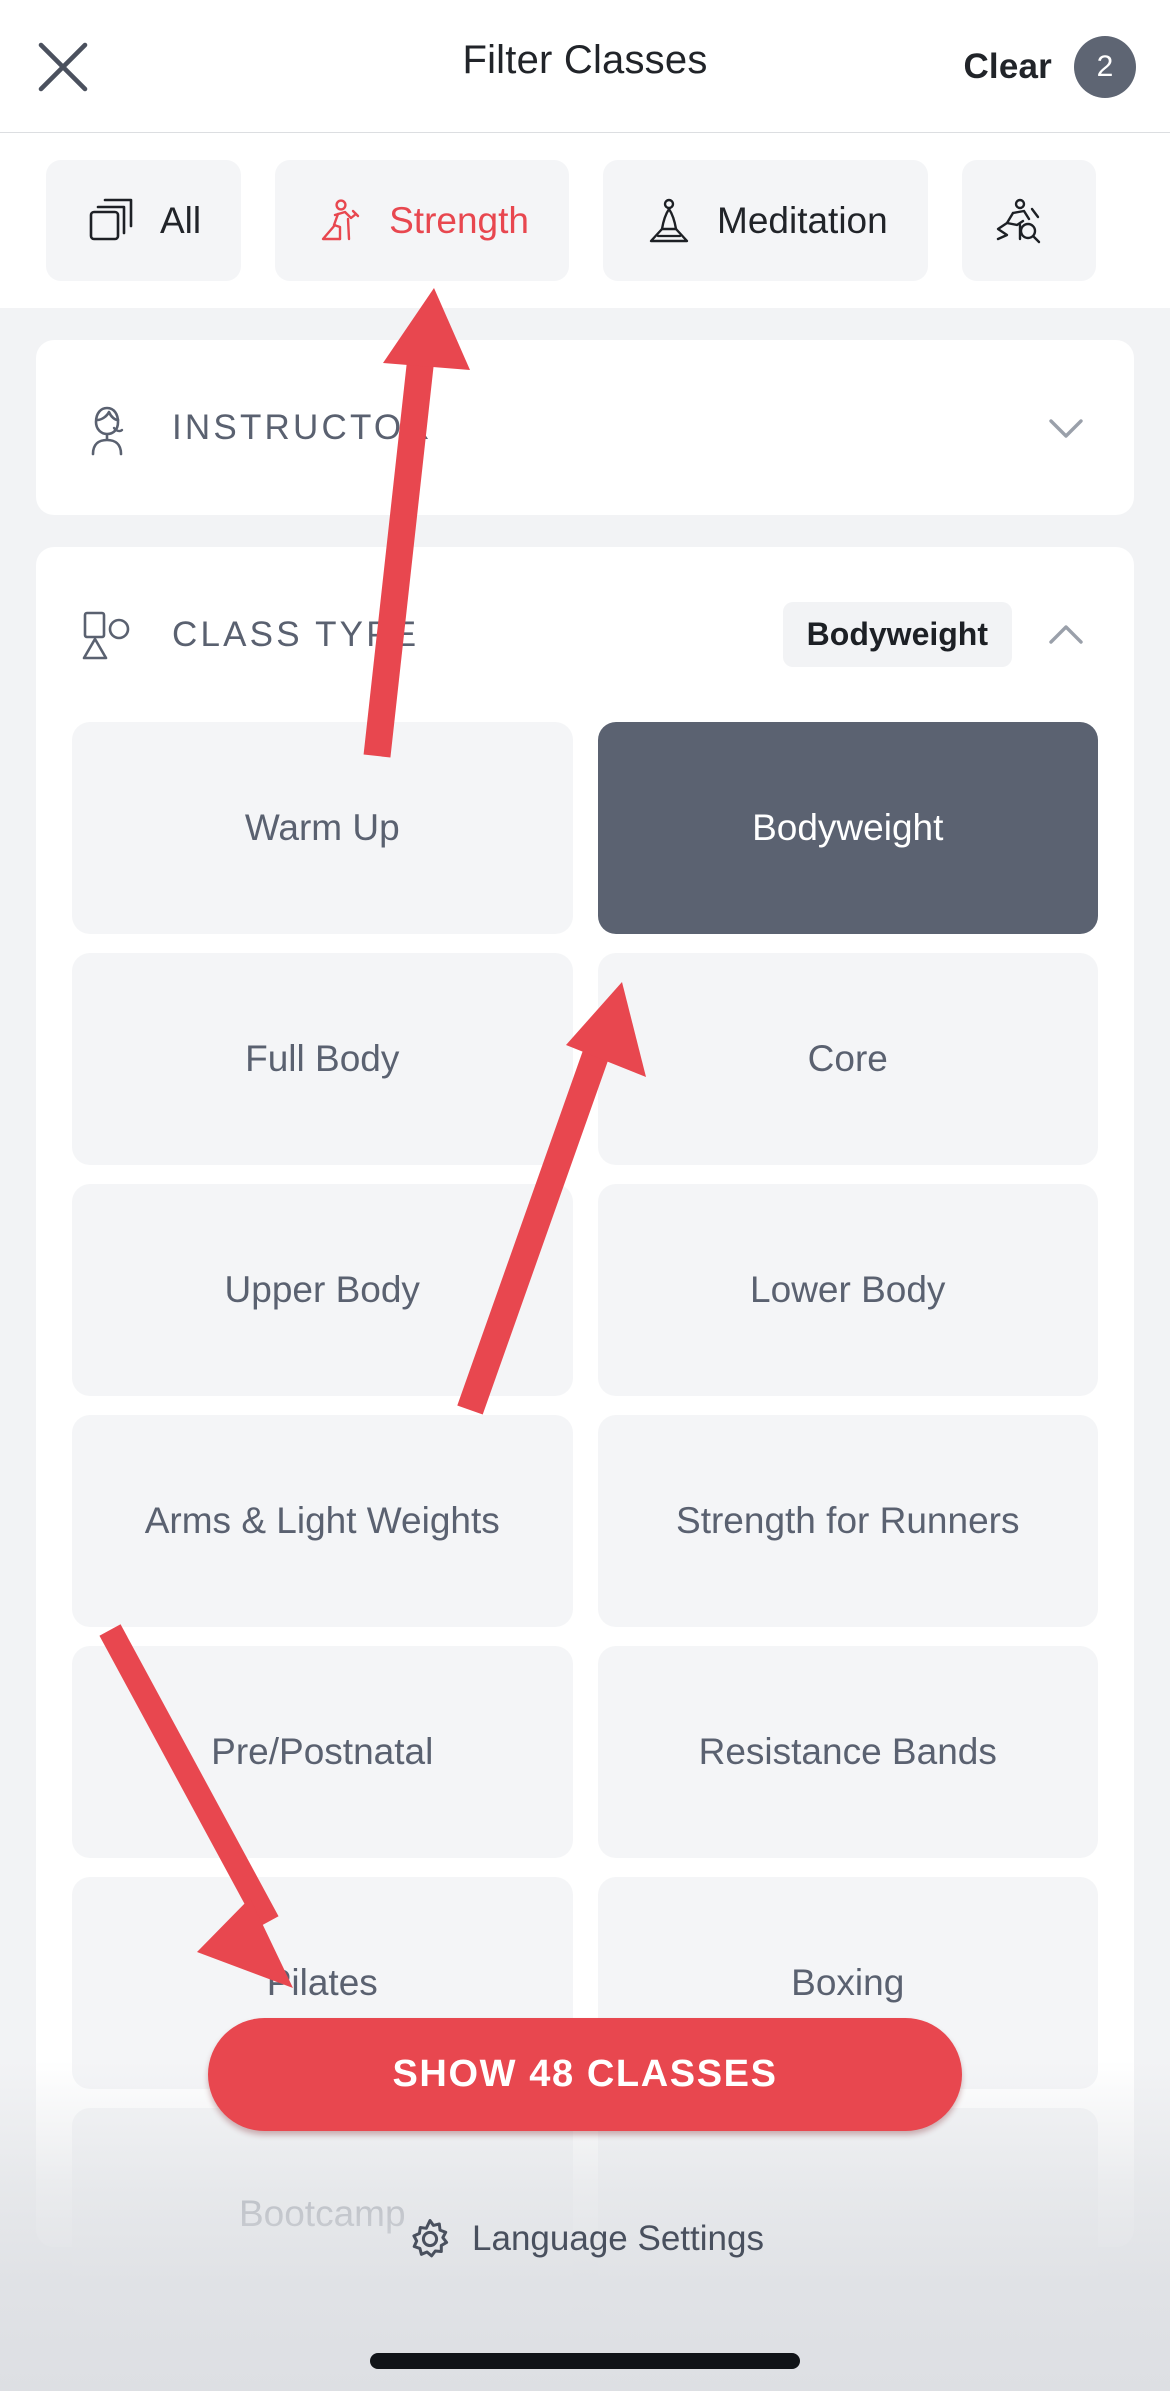  I want to click on tab-strength: Strength, so click(422, 220).